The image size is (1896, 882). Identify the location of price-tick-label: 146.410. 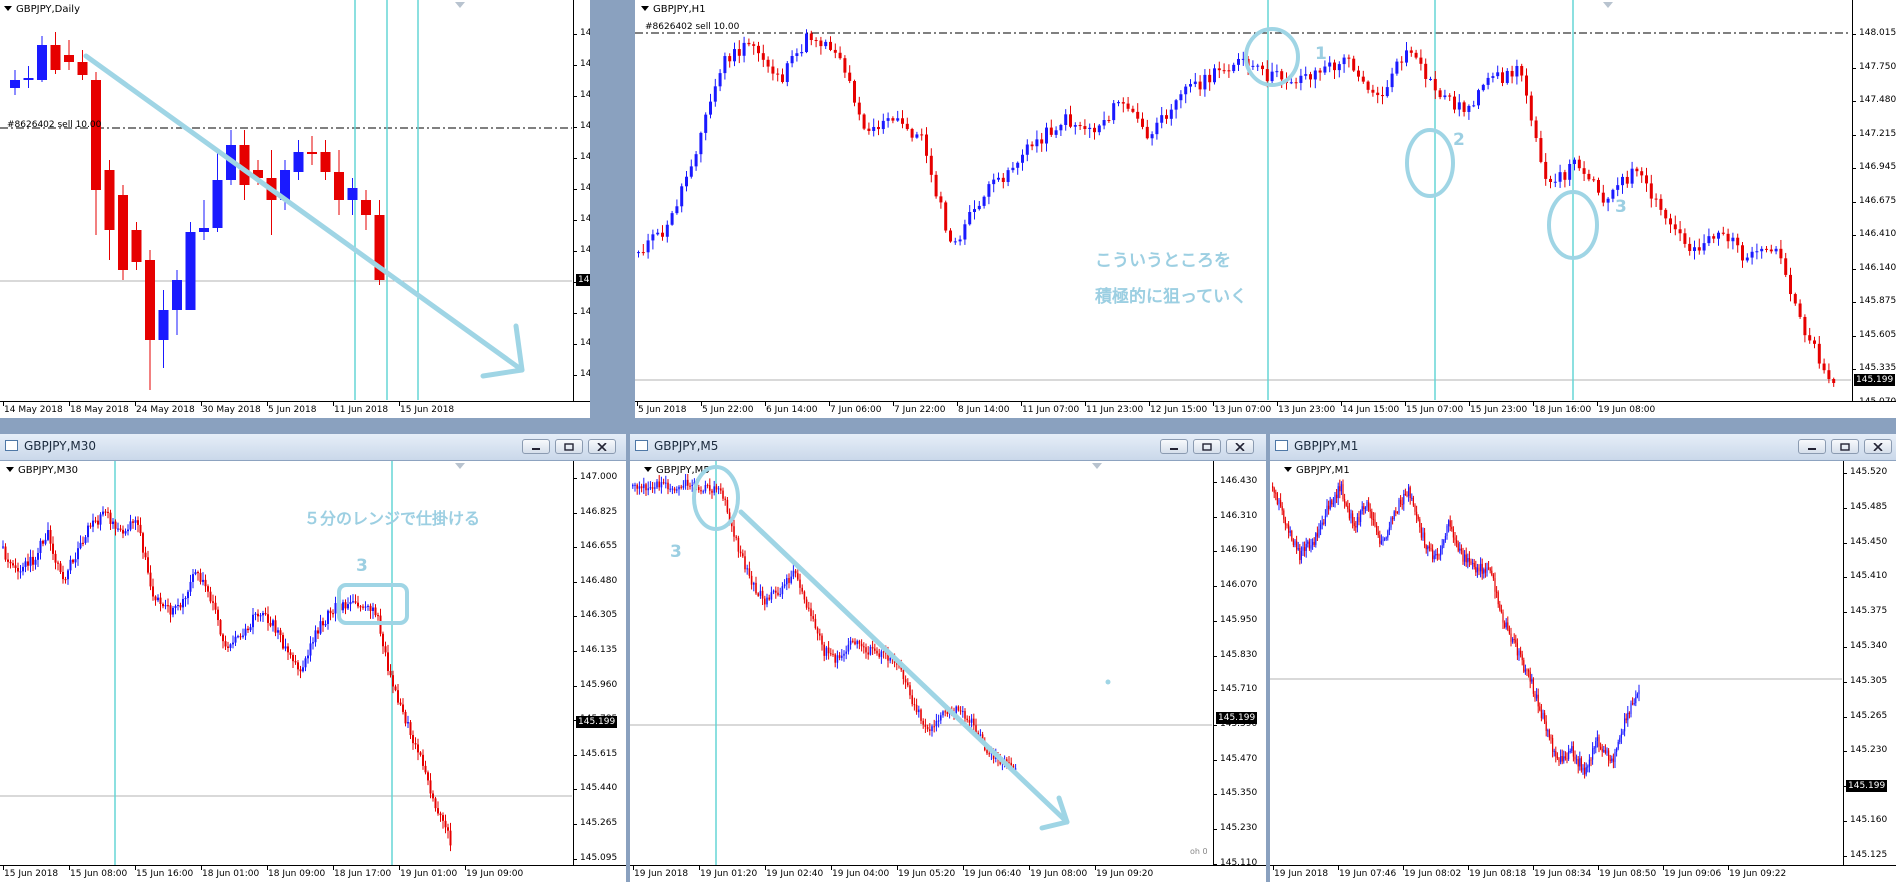
(1877, 234).